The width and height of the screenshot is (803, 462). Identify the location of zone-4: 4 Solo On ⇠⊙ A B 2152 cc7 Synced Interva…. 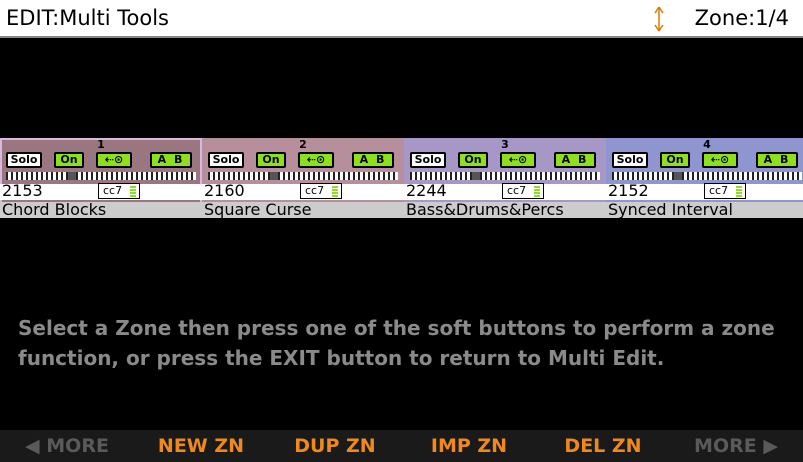
(704, 178).